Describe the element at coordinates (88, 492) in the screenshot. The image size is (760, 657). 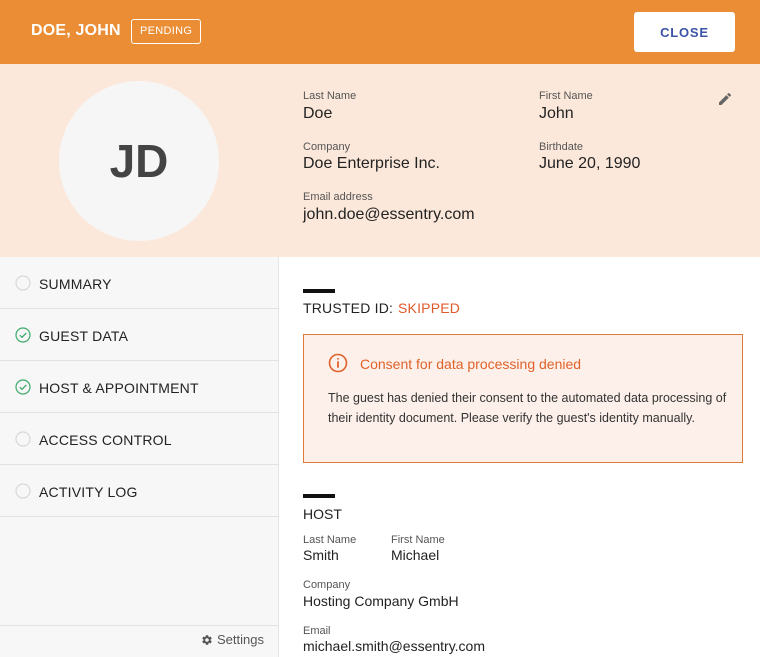
I see `sidebar-item-label: ACTIVITY LOG` at that location.